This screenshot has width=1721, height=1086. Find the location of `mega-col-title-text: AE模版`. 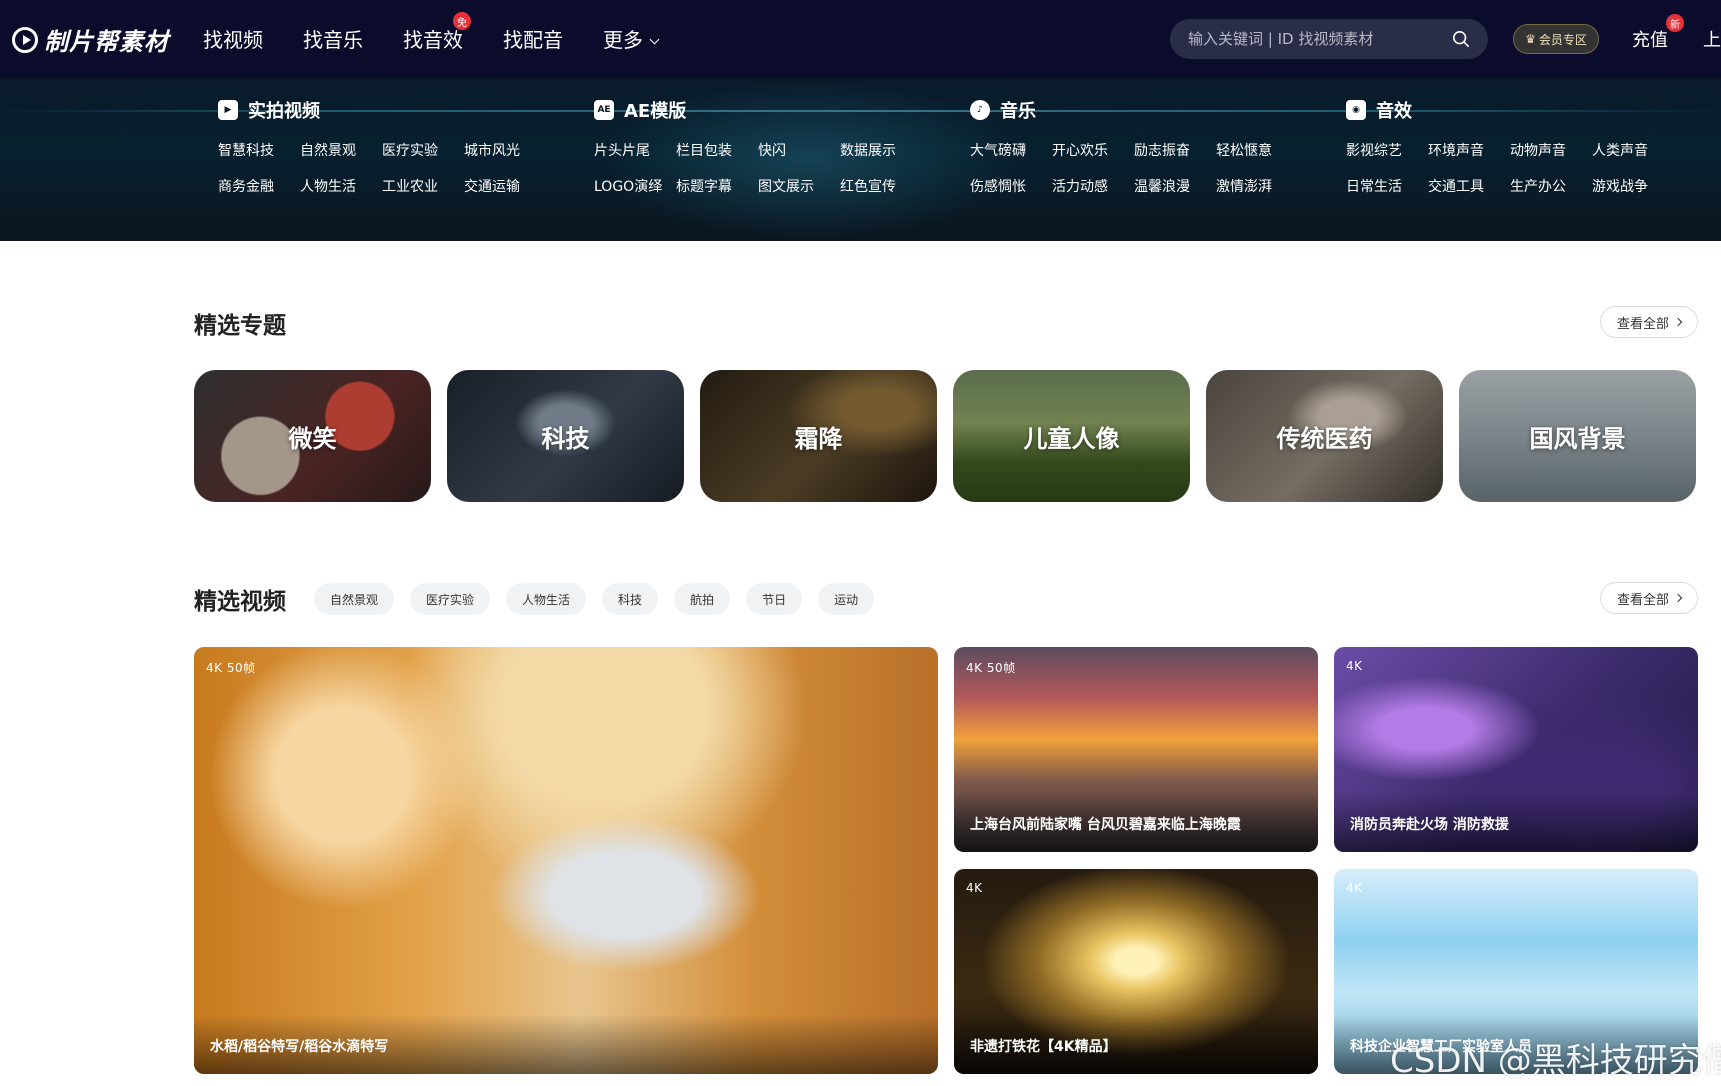

mega-col-title-text: AE模版 is located at coordinates (655, 111).